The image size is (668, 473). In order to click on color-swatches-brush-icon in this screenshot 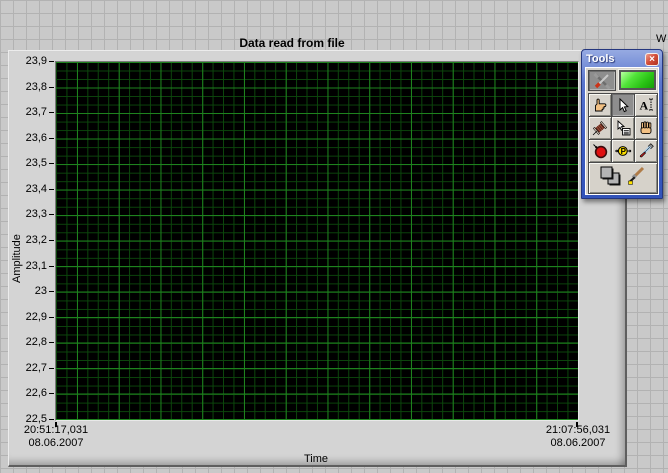, I will do `click(623, 178)`.